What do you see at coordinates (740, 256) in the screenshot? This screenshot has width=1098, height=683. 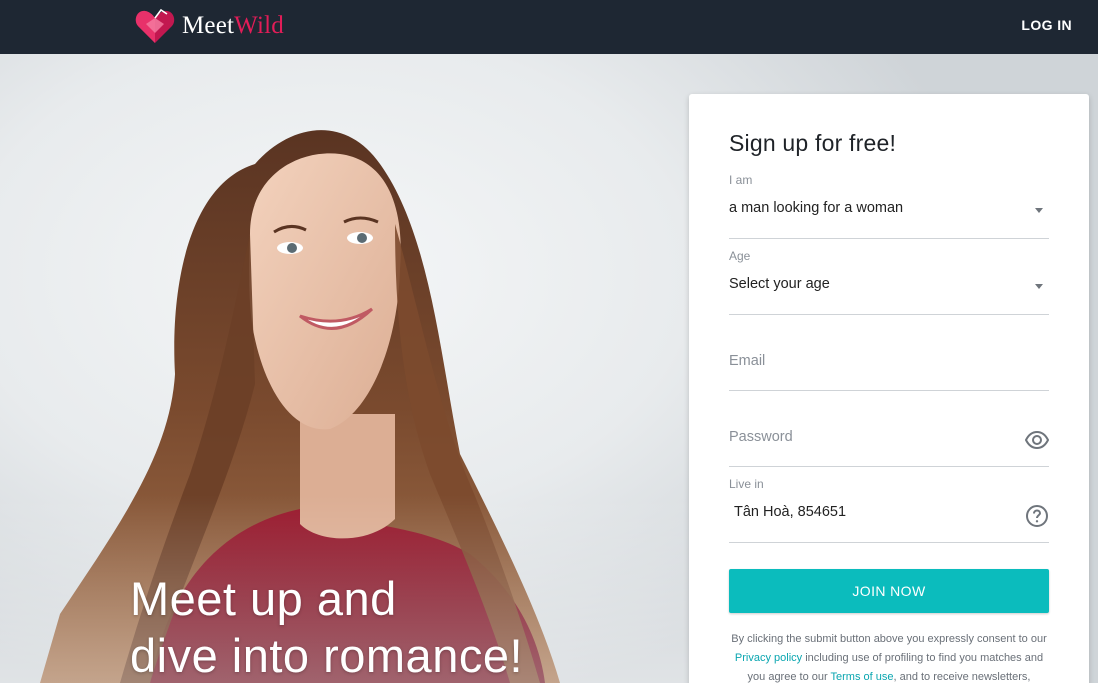 I see `age-label: Age` at bounding box center [740, 256].